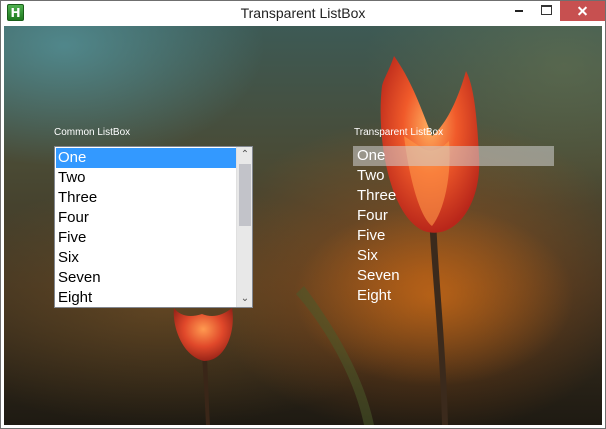 Image resolution: width=606 pixels, height=429 pixels. Describe the element at coordinates (146, 198) in the screenshot. I see `common-listbox-item: Three` at that location.